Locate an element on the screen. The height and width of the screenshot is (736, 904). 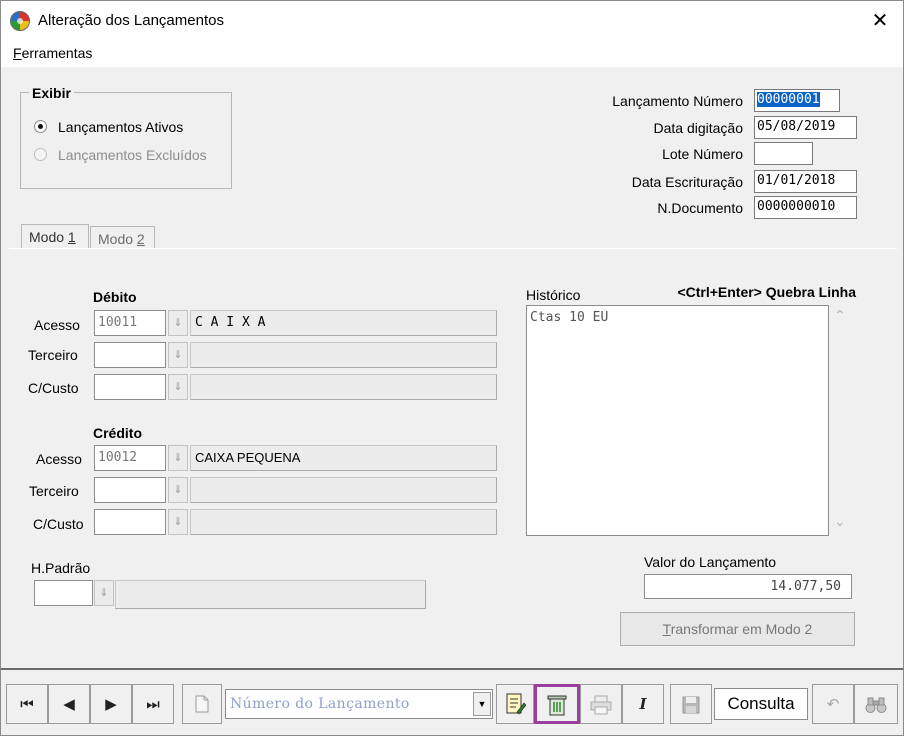
exibir-legend: Exibir is located at coordinates (51, 93).